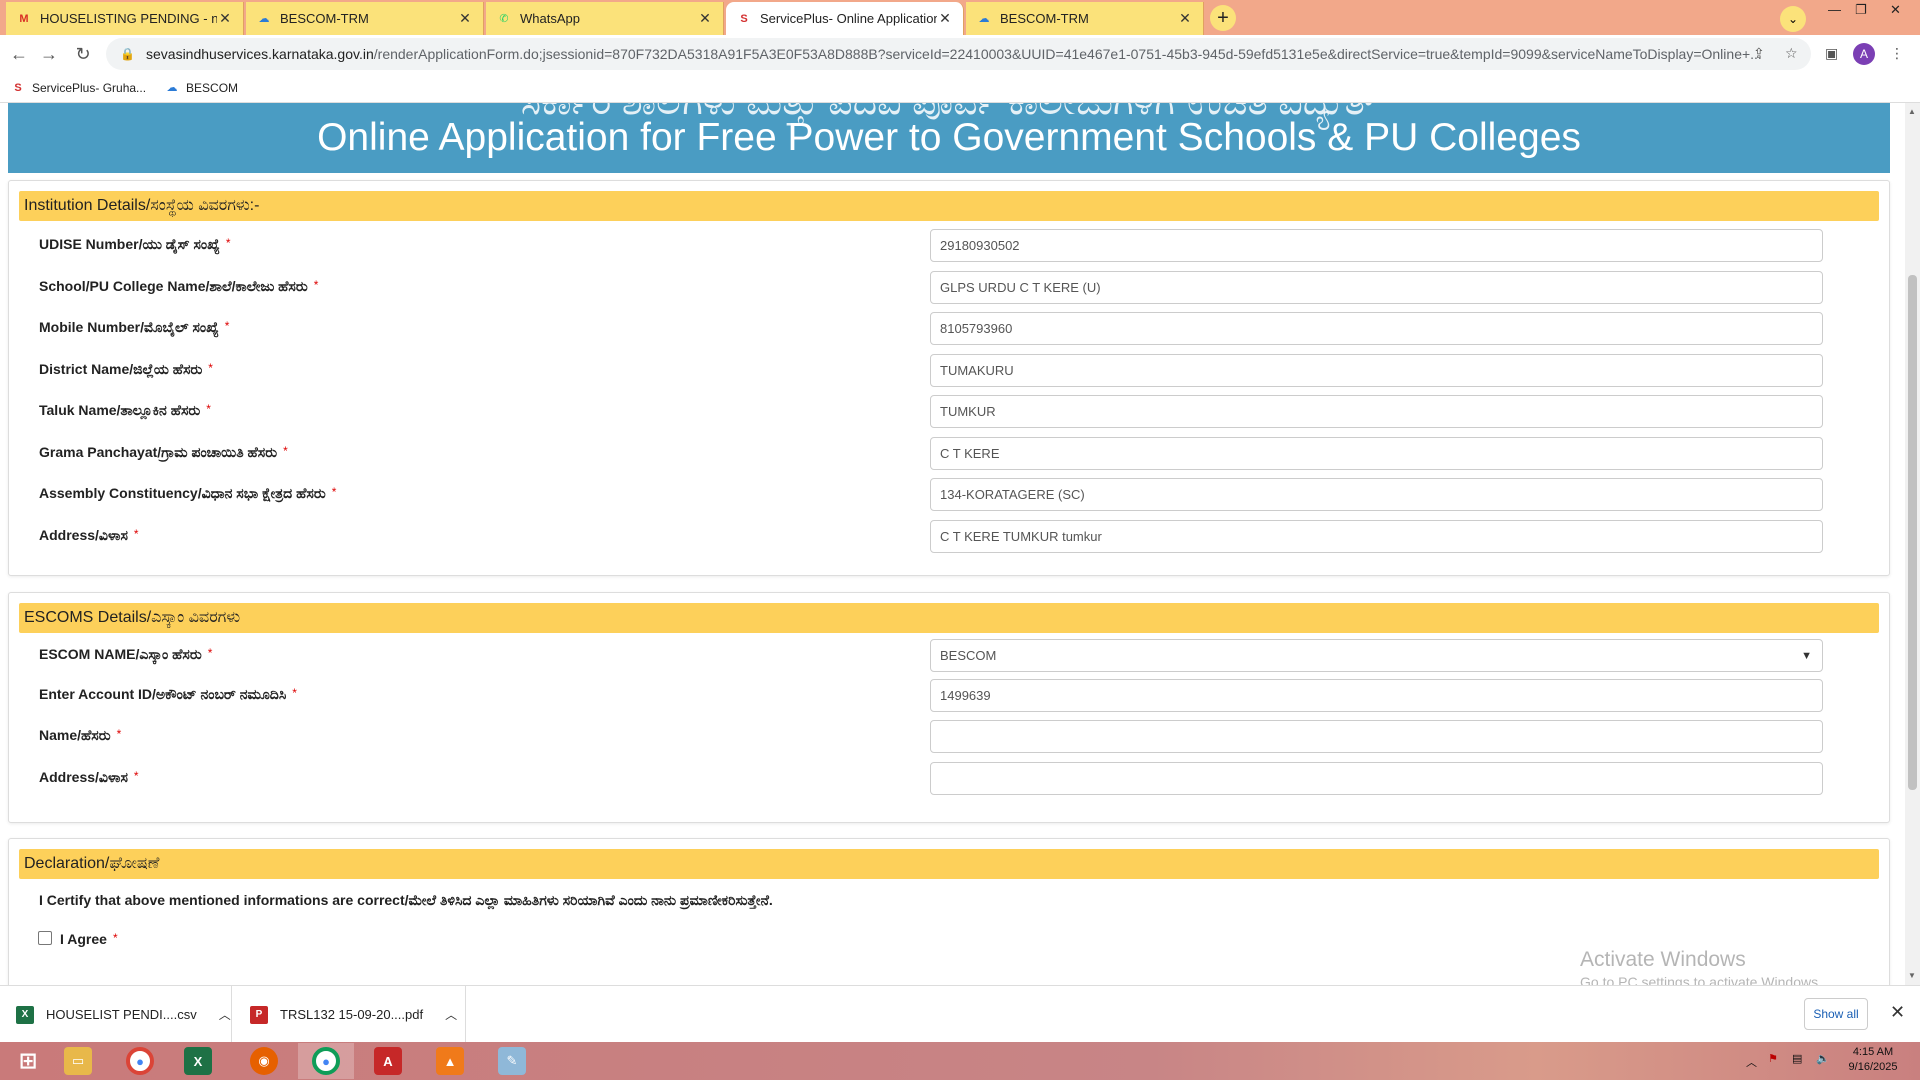  I want to click on taskbar-excel: X, so click(198, 1061).